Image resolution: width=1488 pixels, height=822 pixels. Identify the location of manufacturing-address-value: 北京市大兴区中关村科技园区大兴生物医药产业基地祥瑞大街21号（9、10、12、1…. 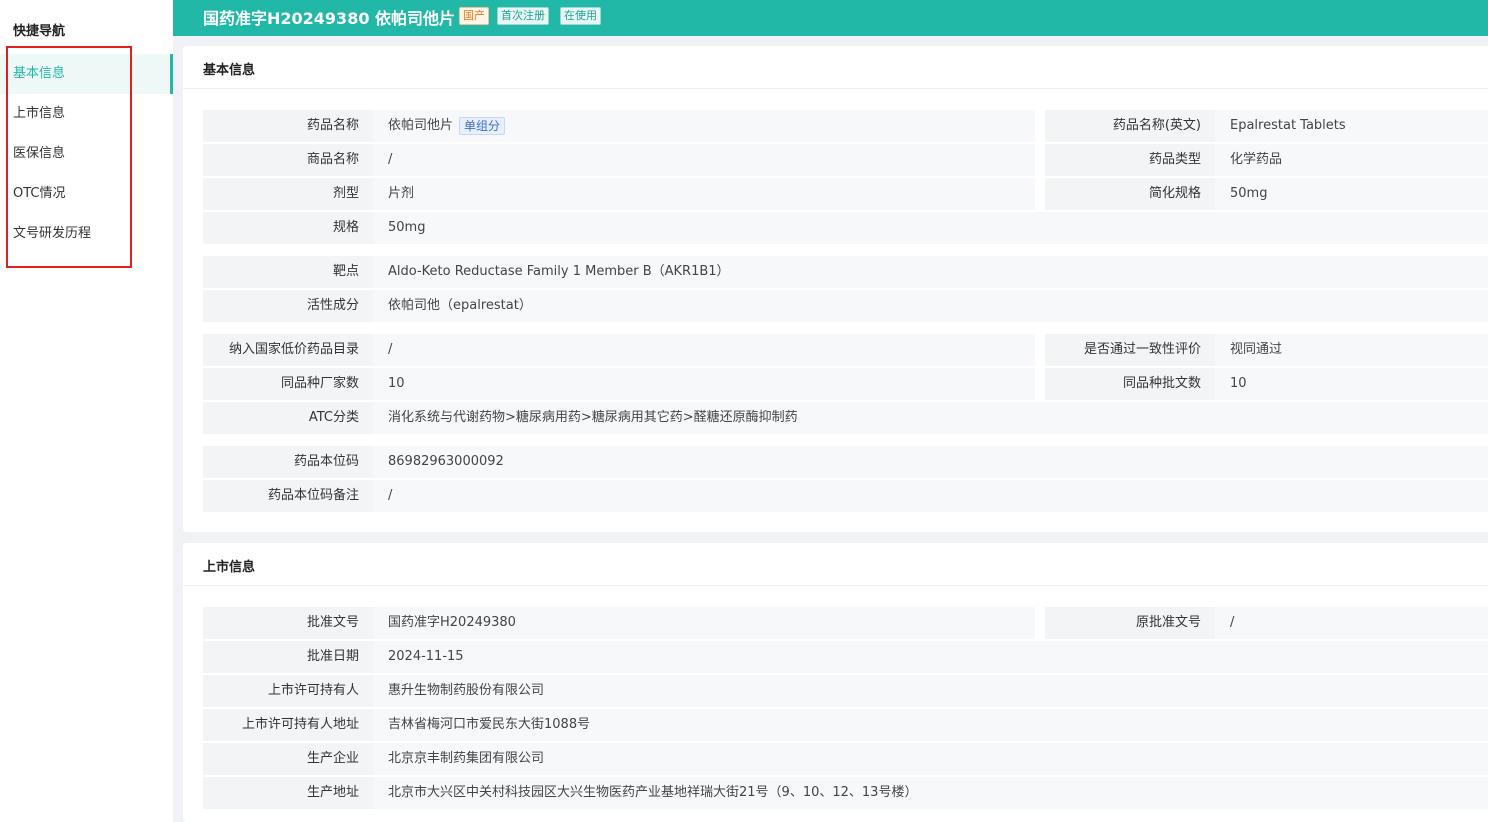
(930, 793).